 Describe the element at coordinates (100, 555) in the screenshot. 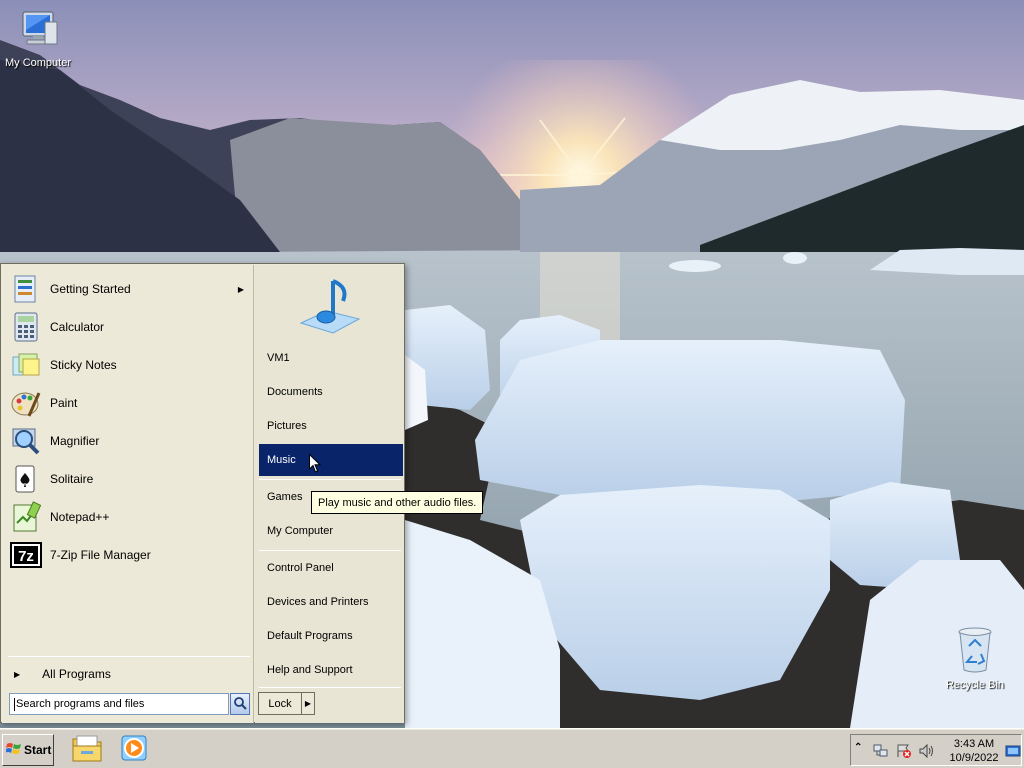

I see `program-item-label: 7-Zip File Manager` at that location.